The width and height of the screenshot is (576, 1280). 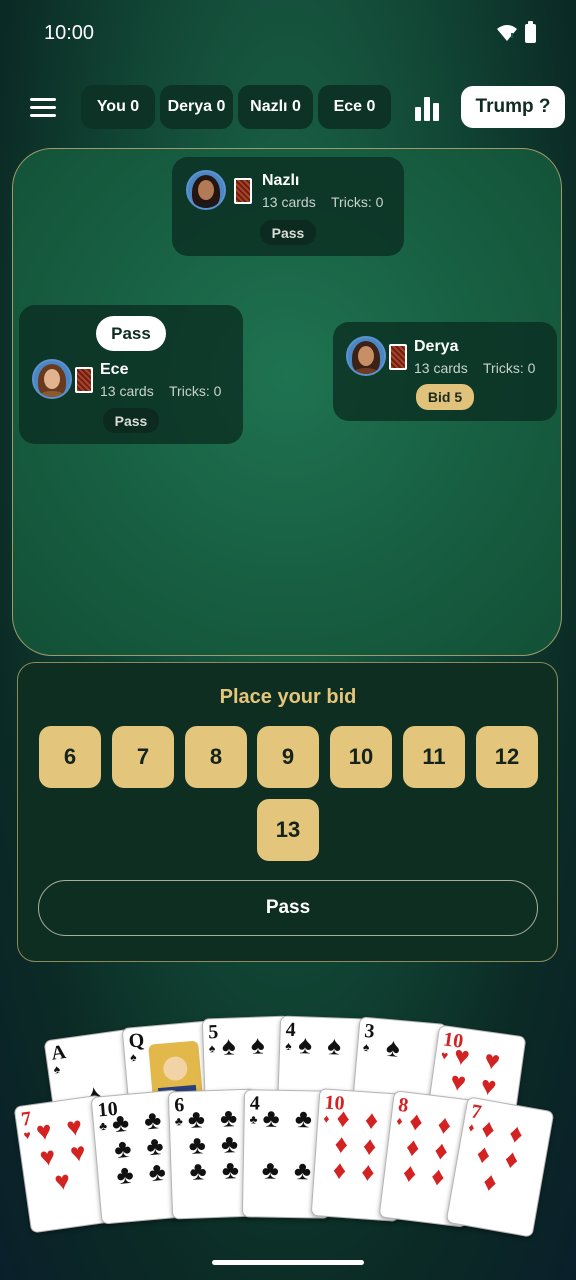 What do you see at coordinates (445, 397) in the screenshot?
I see `bid-badge: Bid 5` at bounding box center [445, 397].